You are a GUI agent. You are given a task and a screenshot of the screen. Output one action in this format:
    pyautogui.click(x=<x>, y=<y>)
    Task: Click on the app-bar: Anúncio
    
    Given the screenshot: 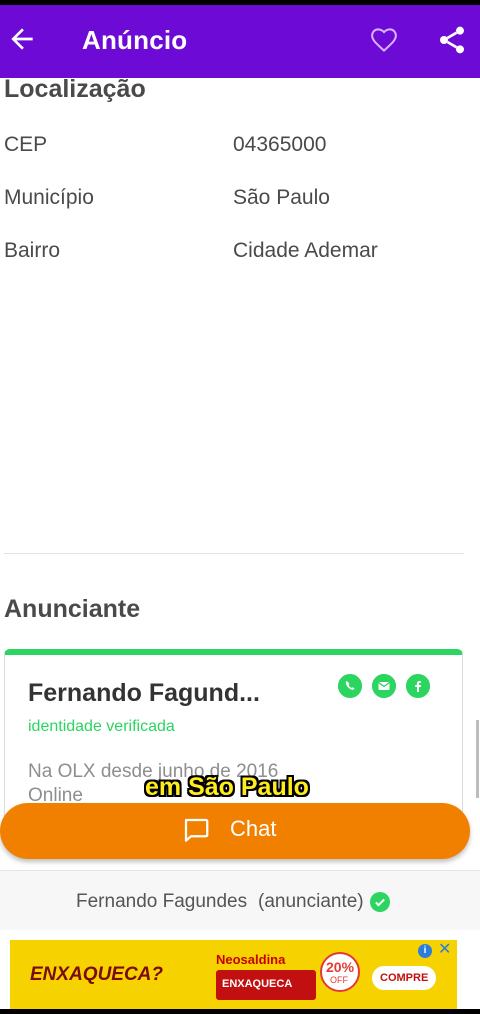 What is the action you would take?
    pyautogui.click(x=240, y=41)
    